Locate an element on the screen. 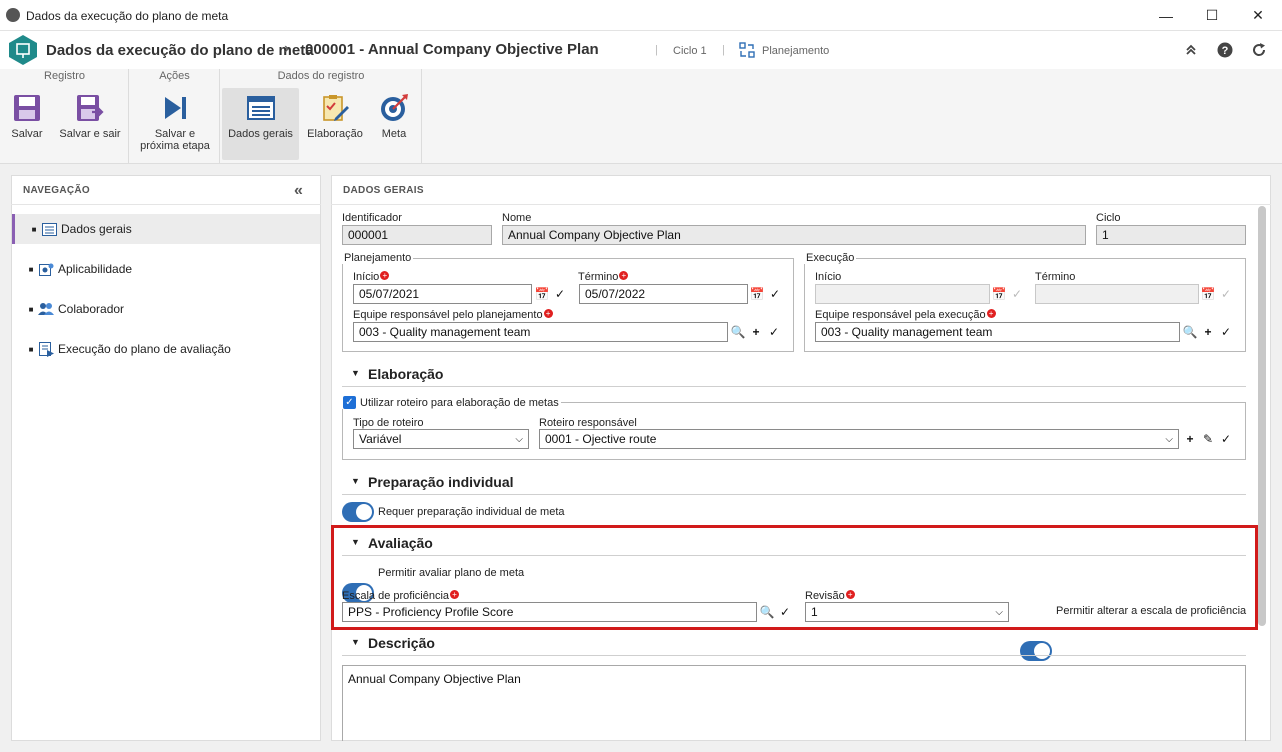 The width and height of the screenshot is (1282, 752). nav-item-colaborador: ■ Colaborador is located at coordinates (166, 309).